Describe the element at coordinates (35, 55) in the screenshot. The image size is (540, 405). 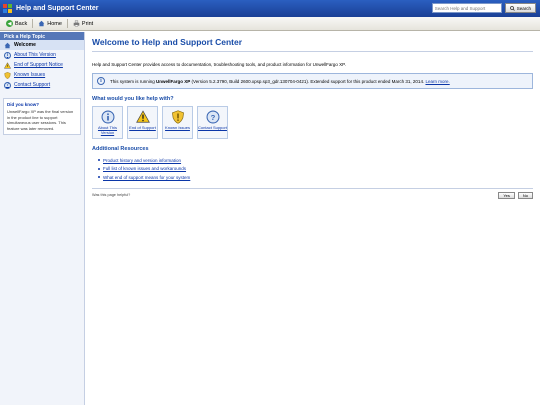
I see `sidebar-item-label: About This Version` at that location.